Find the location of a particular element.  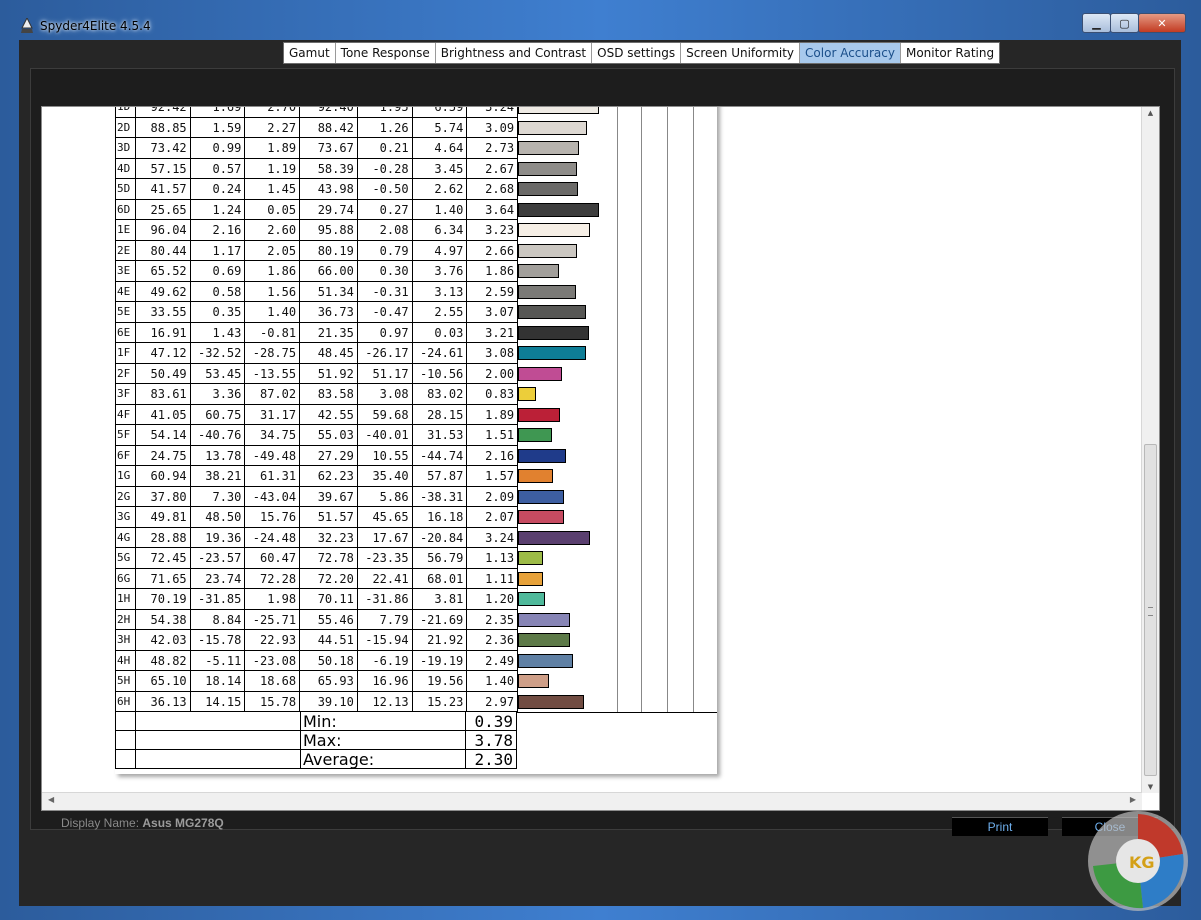

table-cell: 60.47 is located at coordinates (272, 558).